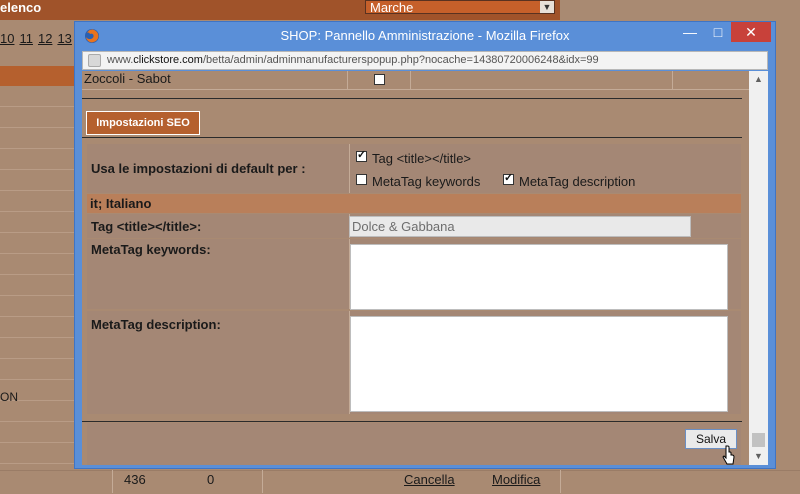 The height and width of the screenshot is (494, 800). I want to click on meta-description-checkbox, so click(508, 178).